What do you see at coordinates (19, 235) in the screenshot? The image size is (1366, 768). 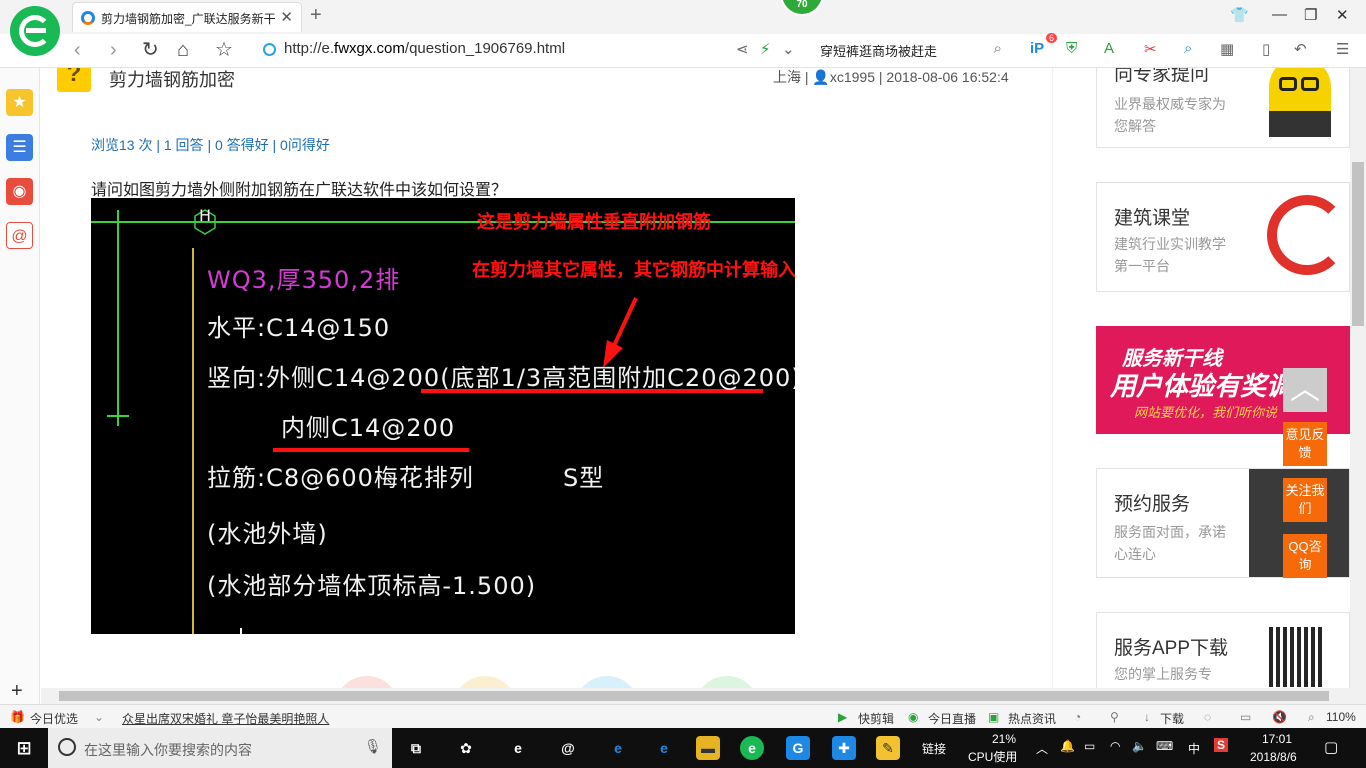 I see `mail-icon: @` at bounding box center [19, 235].